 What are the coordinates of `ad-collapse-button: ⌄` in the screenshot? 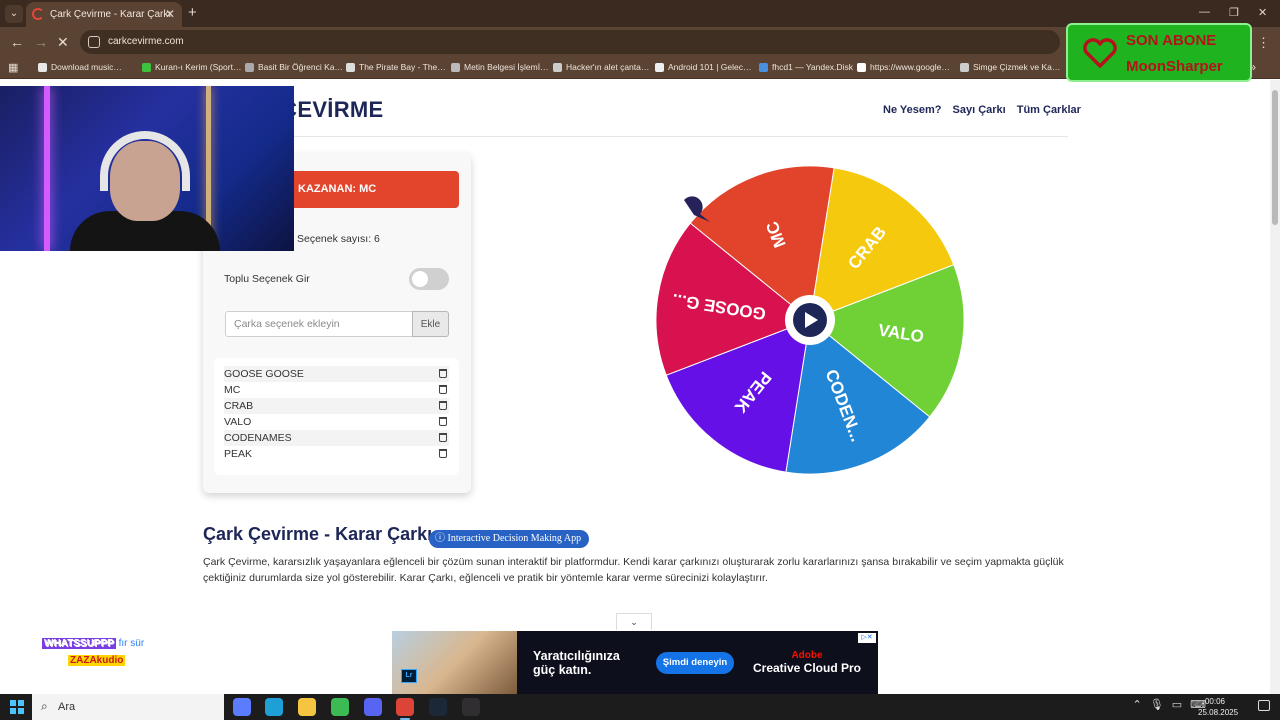 It's located at (634, 621).